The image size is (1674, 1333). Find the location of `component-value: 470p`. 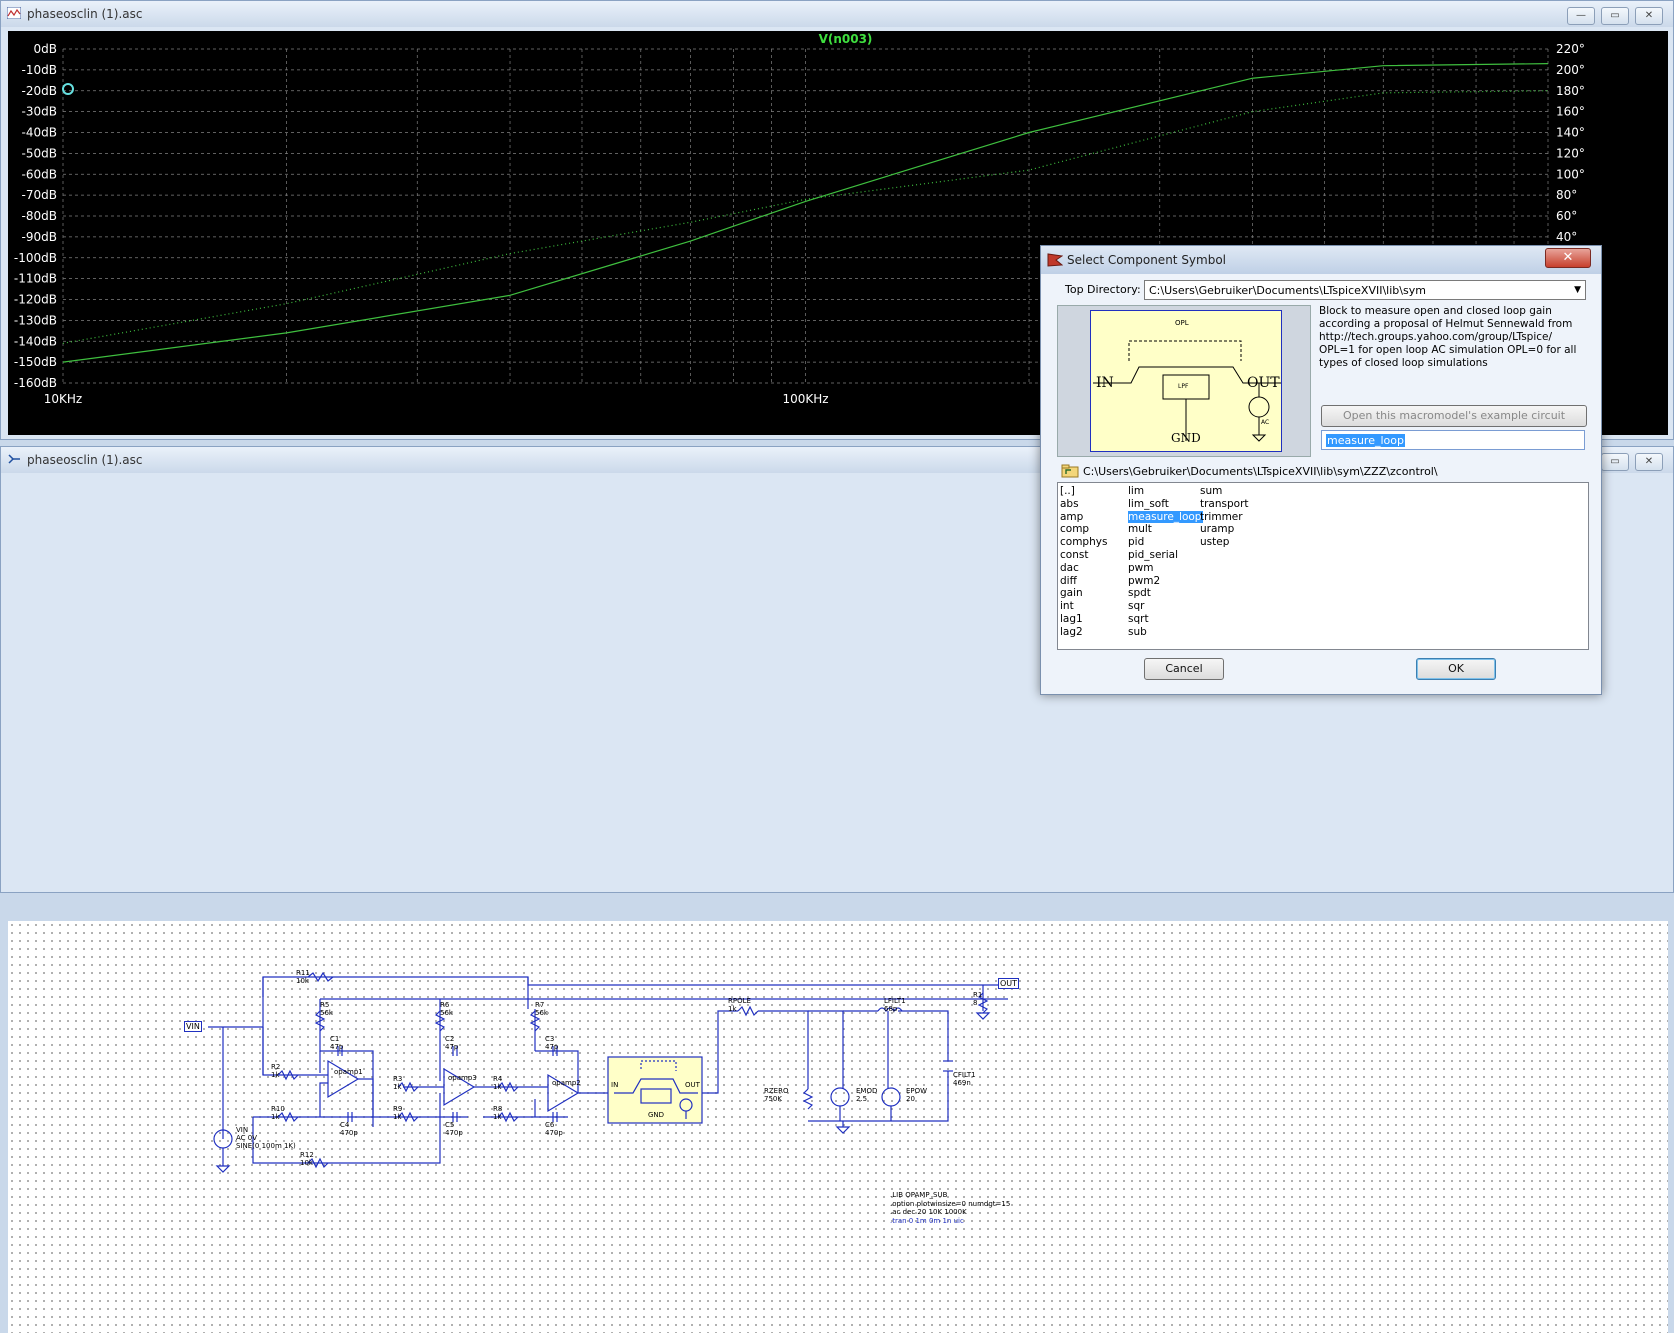

component-value: 470p is located at coordinates (554, 1133).